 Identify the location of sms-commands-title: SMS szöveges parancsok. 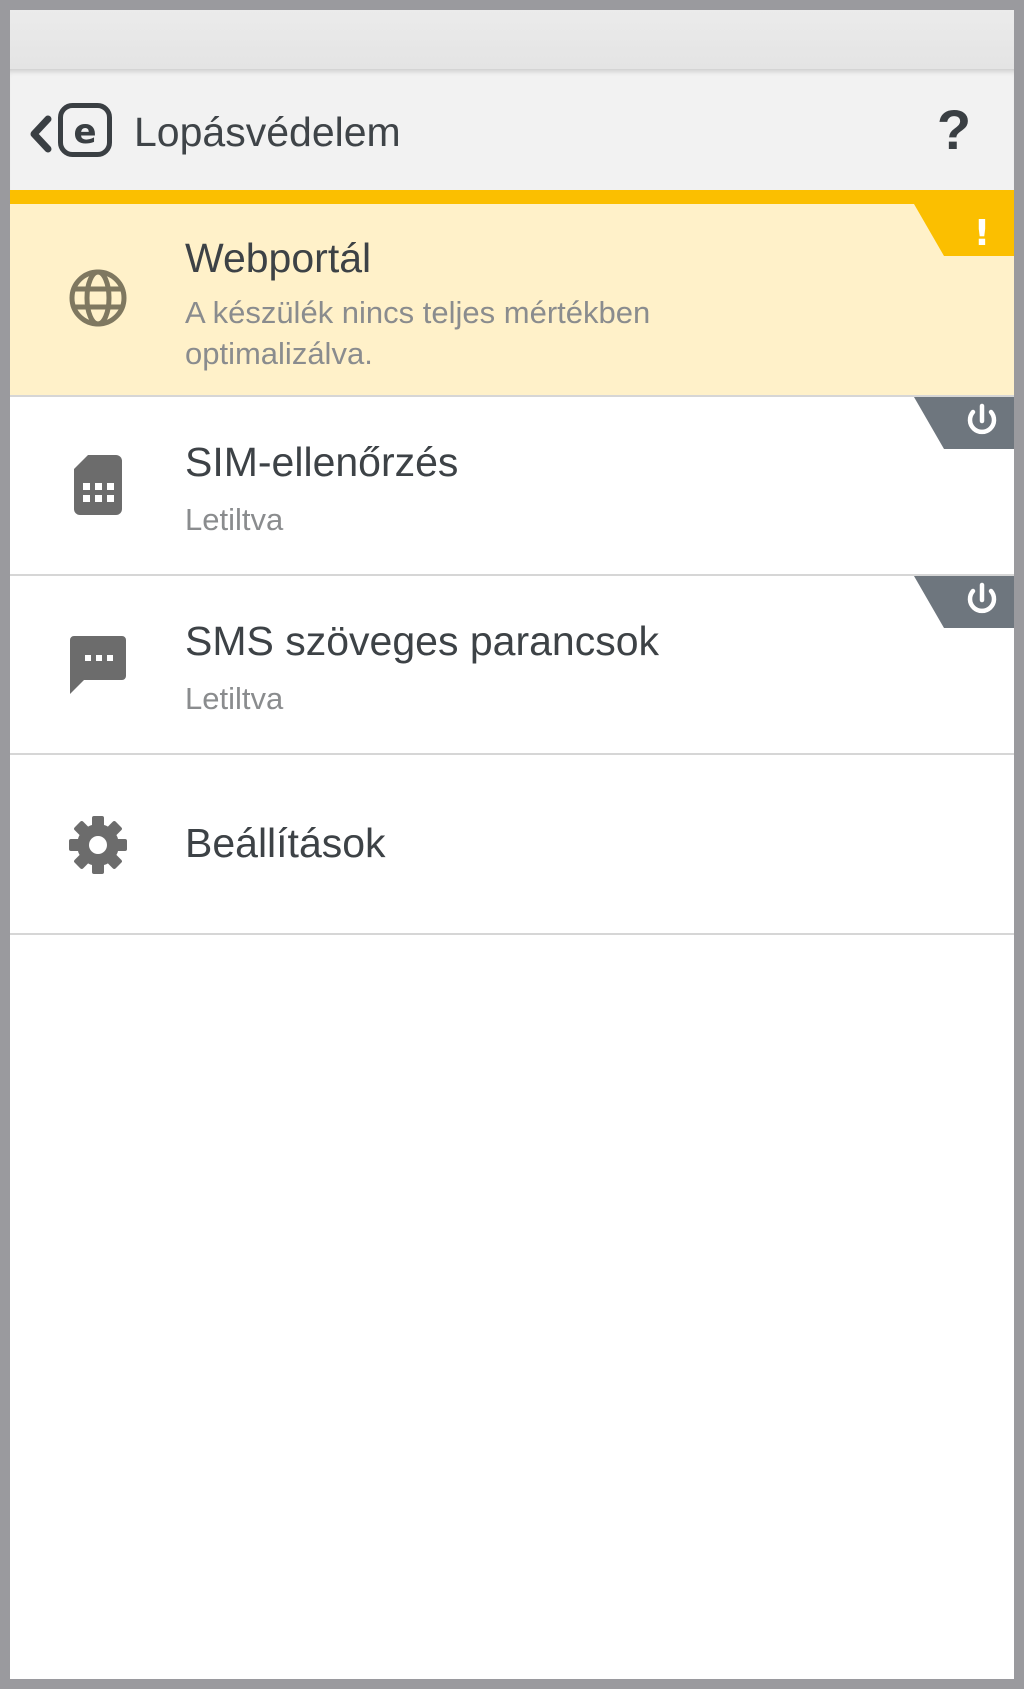
(422, 641).